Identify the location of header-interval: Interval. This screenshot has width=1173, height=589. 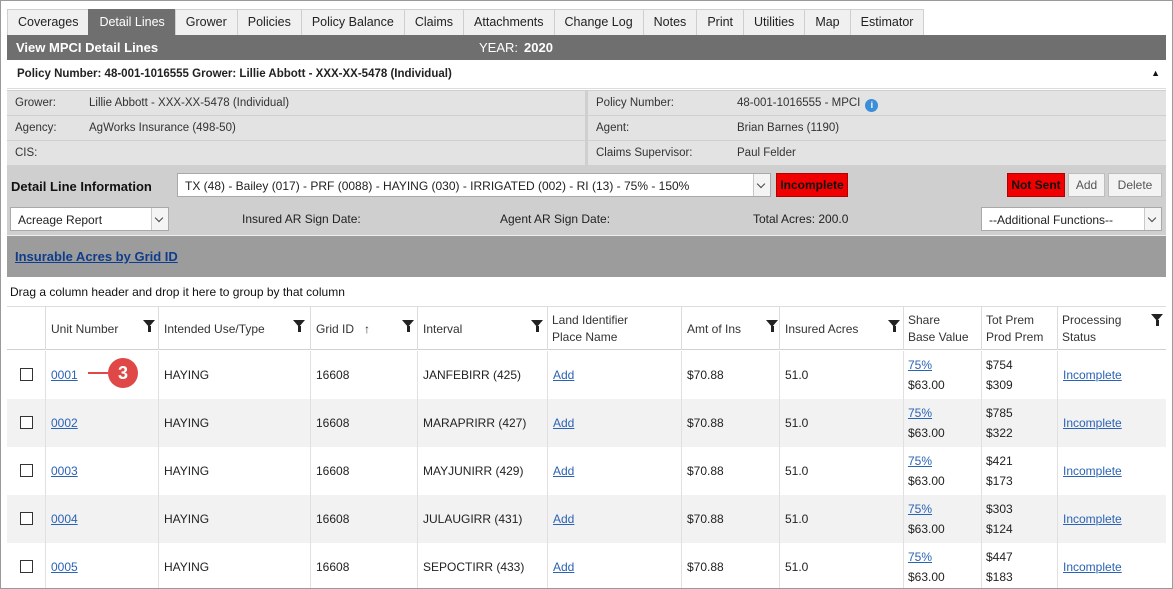
(482, 328).